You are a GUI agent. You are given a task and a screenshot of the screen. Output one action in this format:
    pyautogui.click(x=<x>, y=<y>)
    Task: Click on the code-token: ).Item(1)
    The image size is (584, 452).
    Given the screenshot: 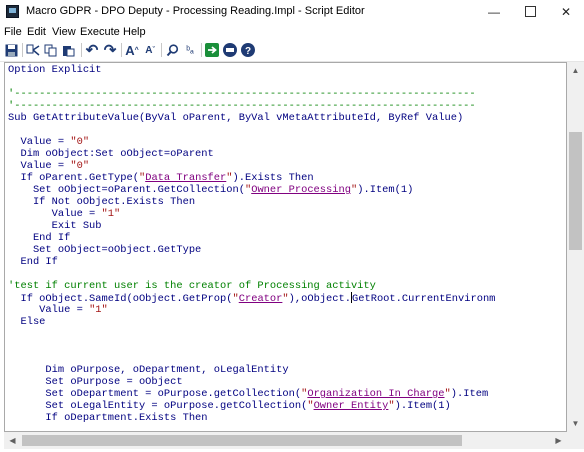 What is the action you would take?
    pyautogui.click(x=422, y=406)
    